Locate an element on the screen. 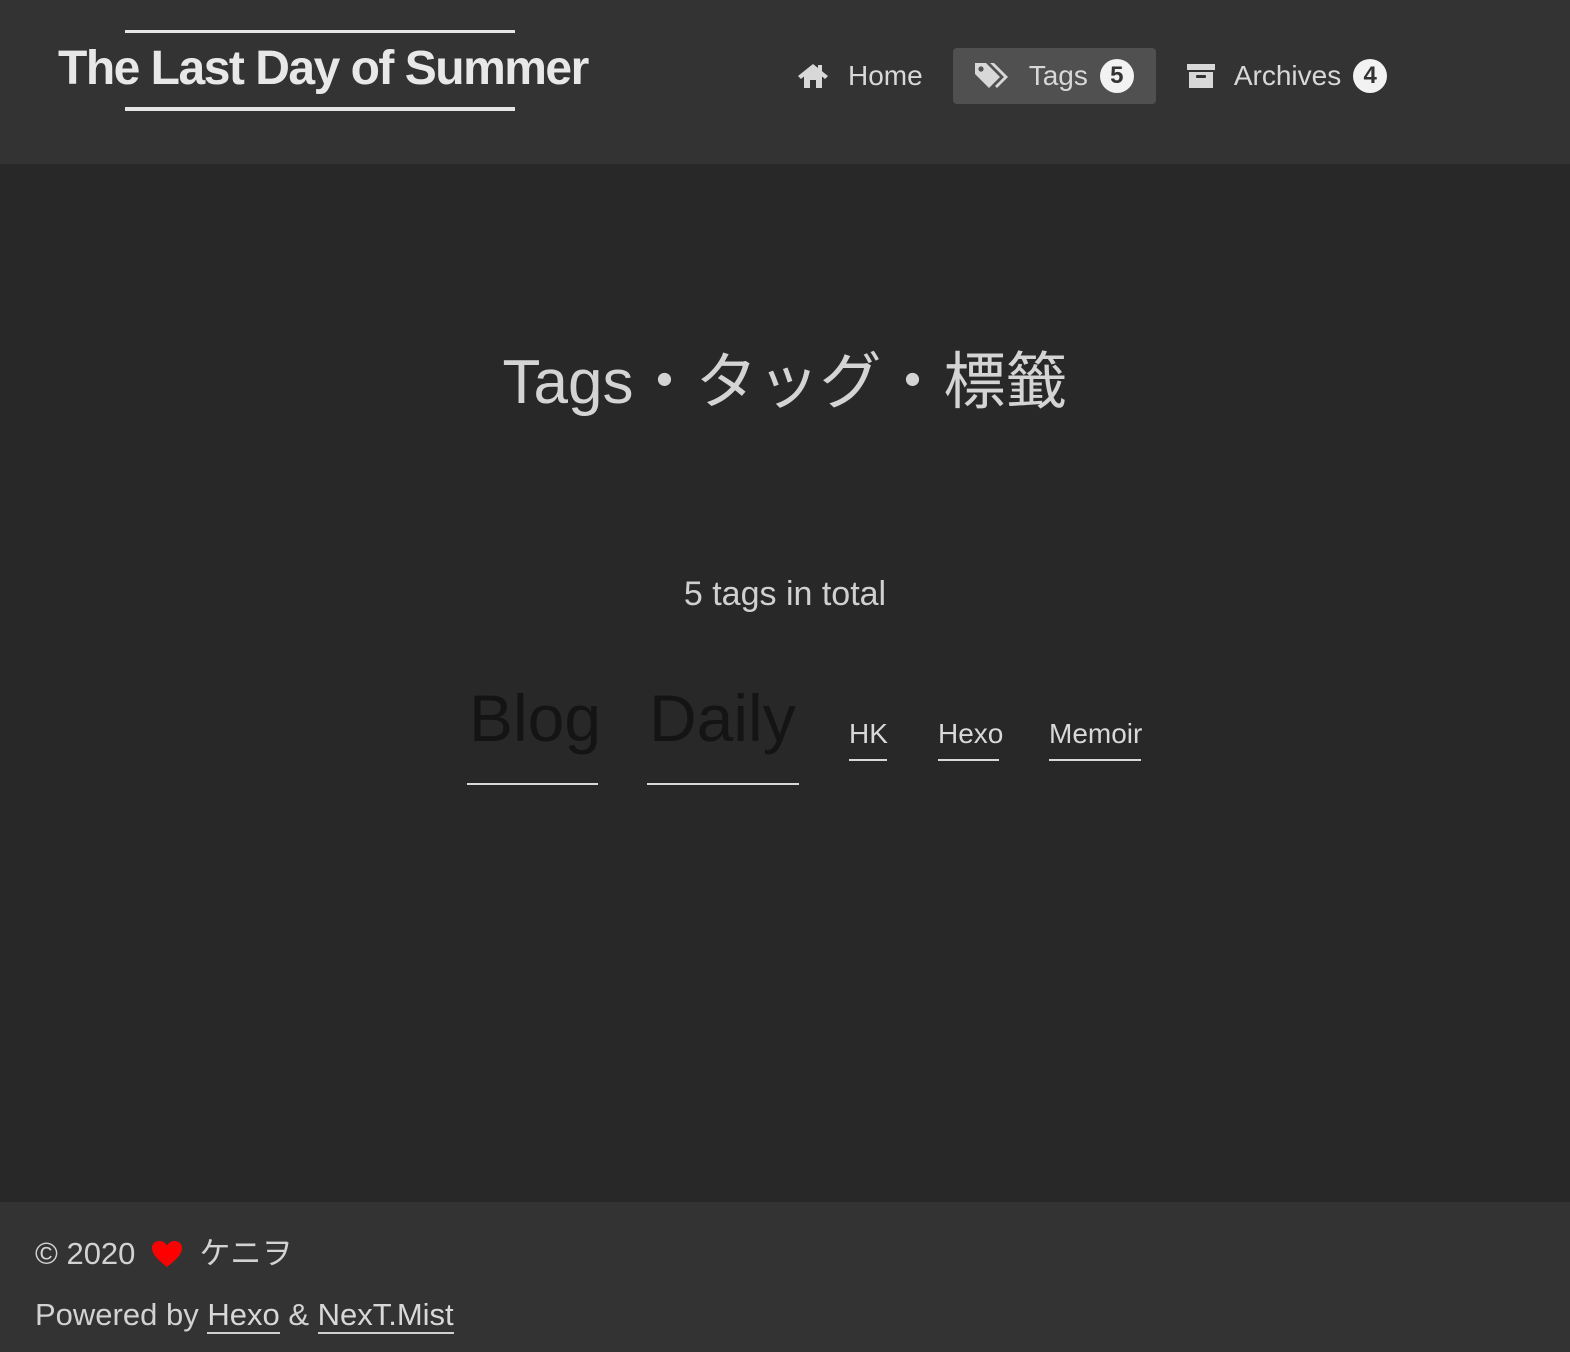 This screenshot has width=1570, height=1352. nav-home: Home is located at coordinates (859, 76).